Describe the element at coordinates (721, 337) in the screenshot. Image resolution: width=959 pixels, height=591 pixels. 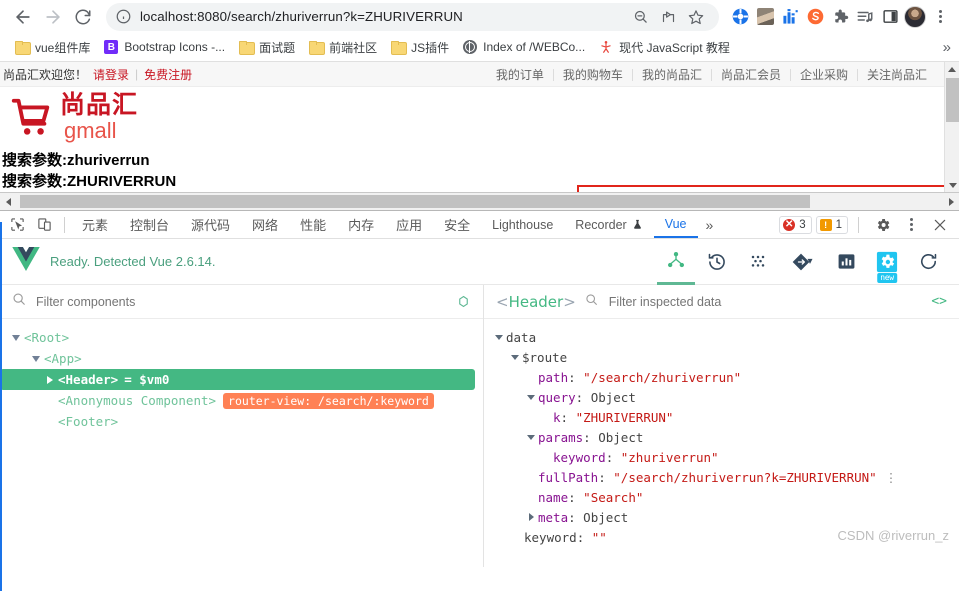
I see `data-row-data: data` at that location.